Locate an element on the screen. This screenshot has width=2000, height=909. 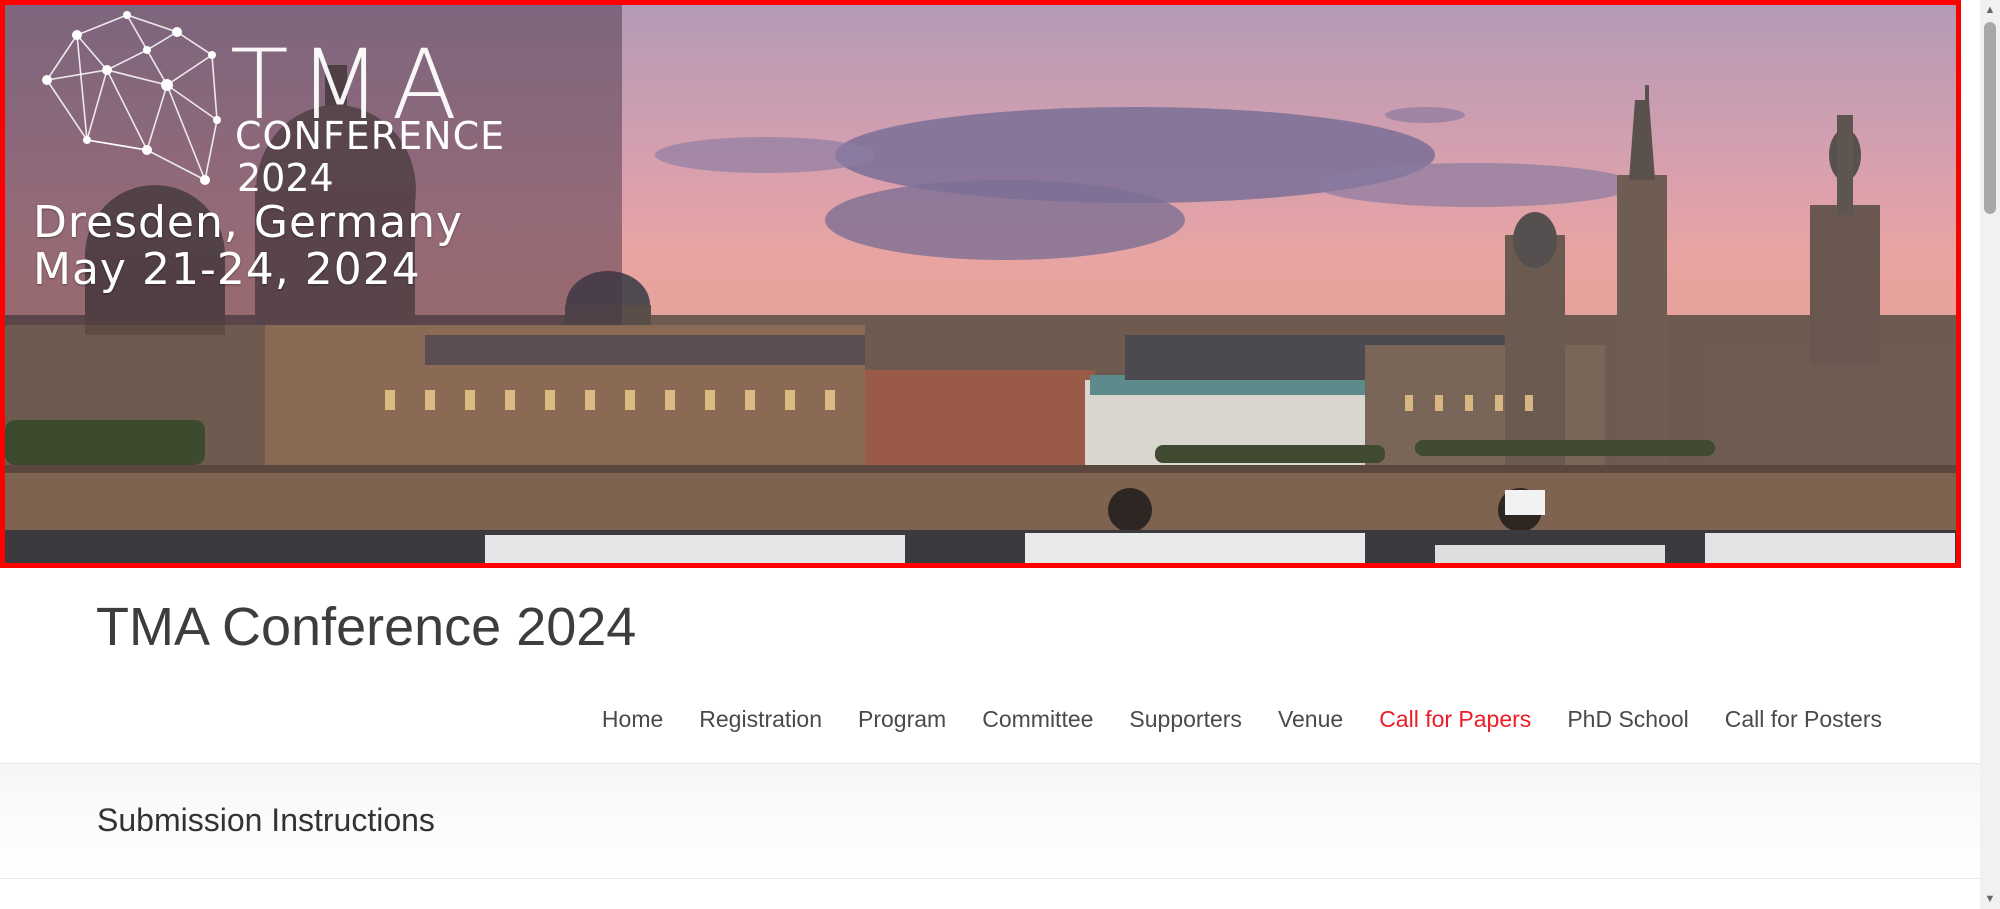
nav-item-call-for-papers: Call for Papers is located at coordinates (1455, 719).